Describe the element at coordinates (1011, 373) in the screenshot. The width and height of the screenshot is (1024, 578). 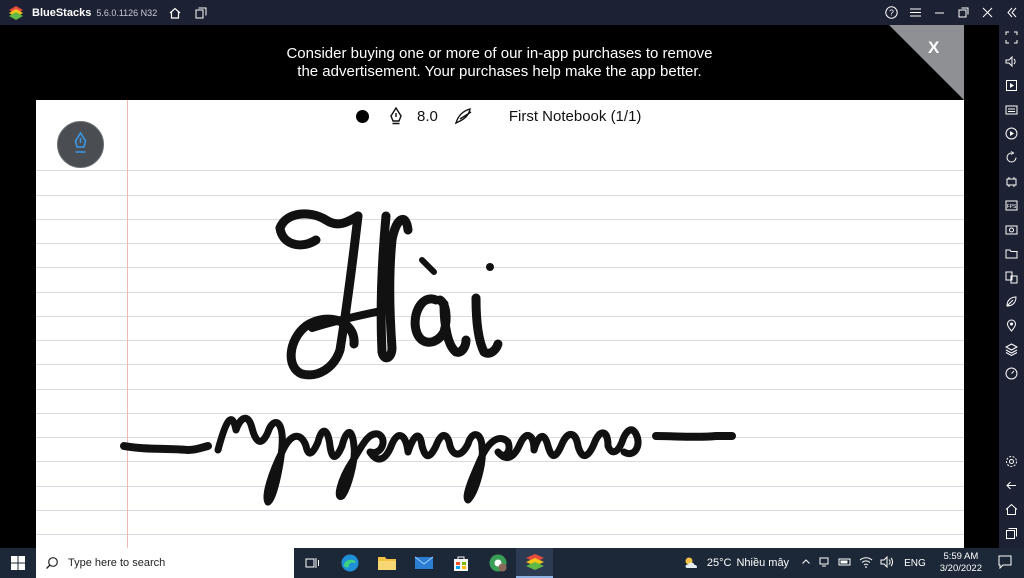
I see `performance-icon` at that location.